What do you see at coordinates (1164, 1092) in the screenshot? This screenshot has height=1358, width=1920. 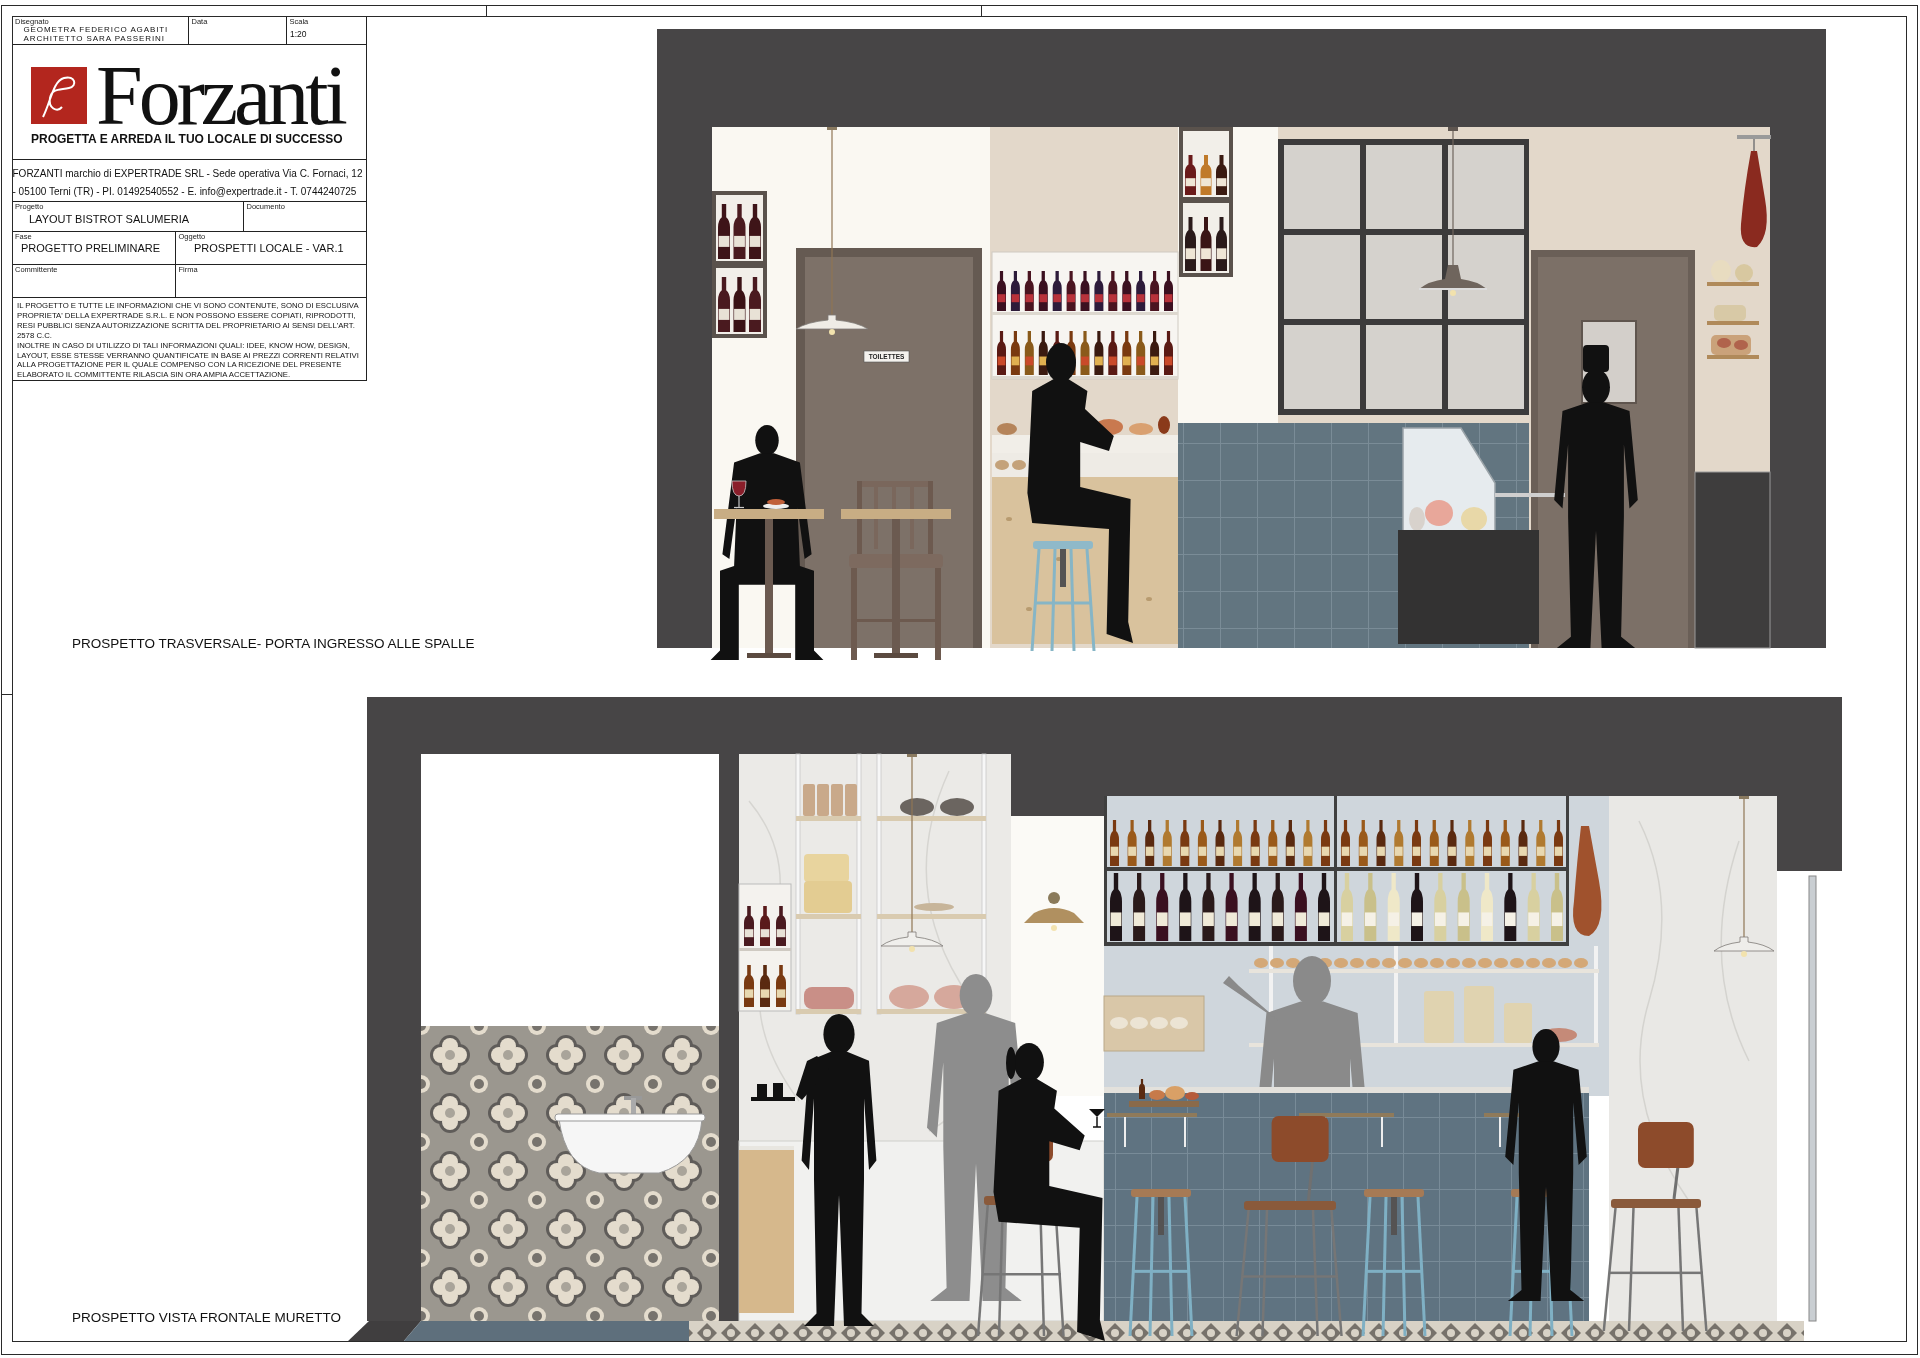 I see `food-platter-icon` at bounding box center [1164, 1092].